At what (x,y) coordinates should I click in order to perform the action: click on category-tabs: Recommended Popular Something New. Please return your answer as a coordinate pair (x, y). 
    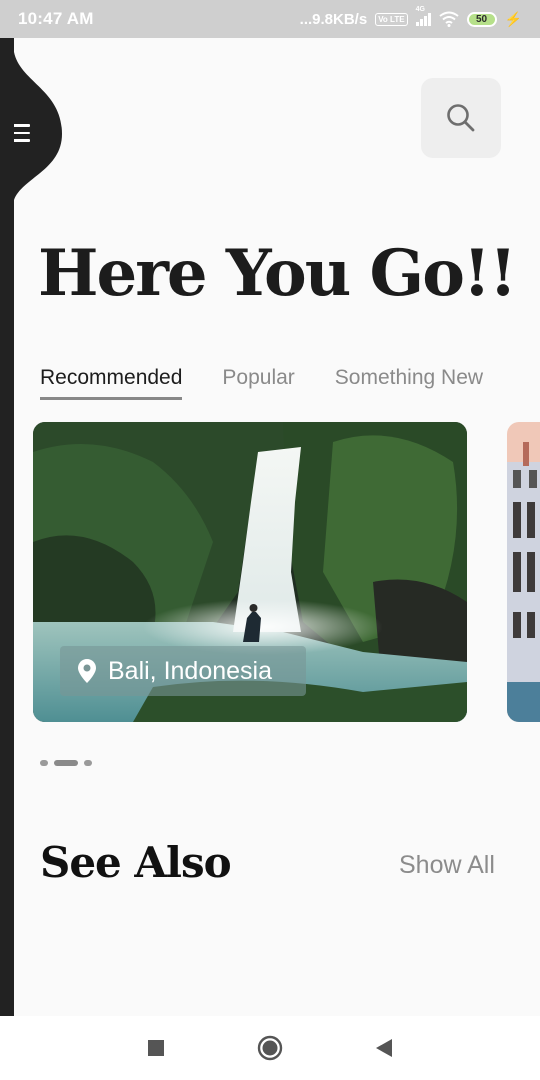
    Looking at the image, I should click on (261, 383).